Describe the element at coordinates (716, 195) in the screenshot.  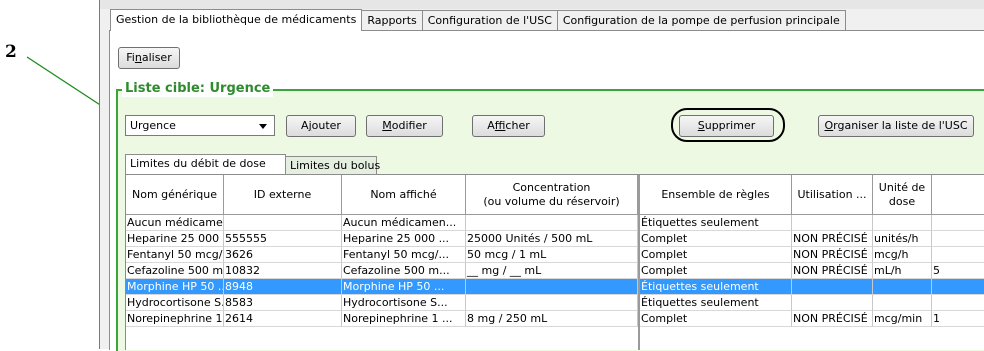
I see `col-rule-set-header: Ensemble de règles` at that location.